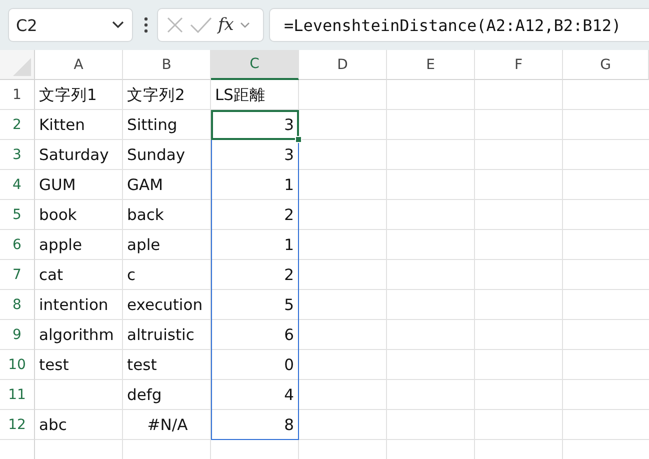 The height and width of the screenshot is (459, 649). What do you see at coordinates (167, 275) in the screenshot?
I see `cell: c` at bounding box center [167, 275].